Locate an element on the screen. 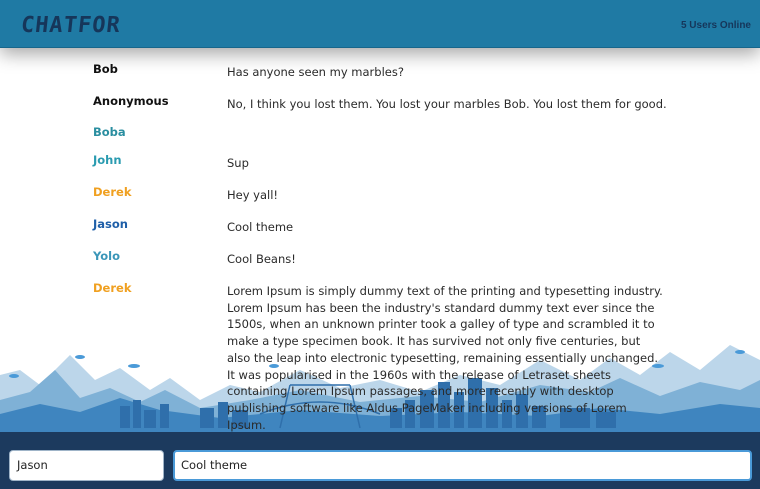 The height and width of the screenshot is (489, 760). message-author: Boba is located at coordinates (109, 132).